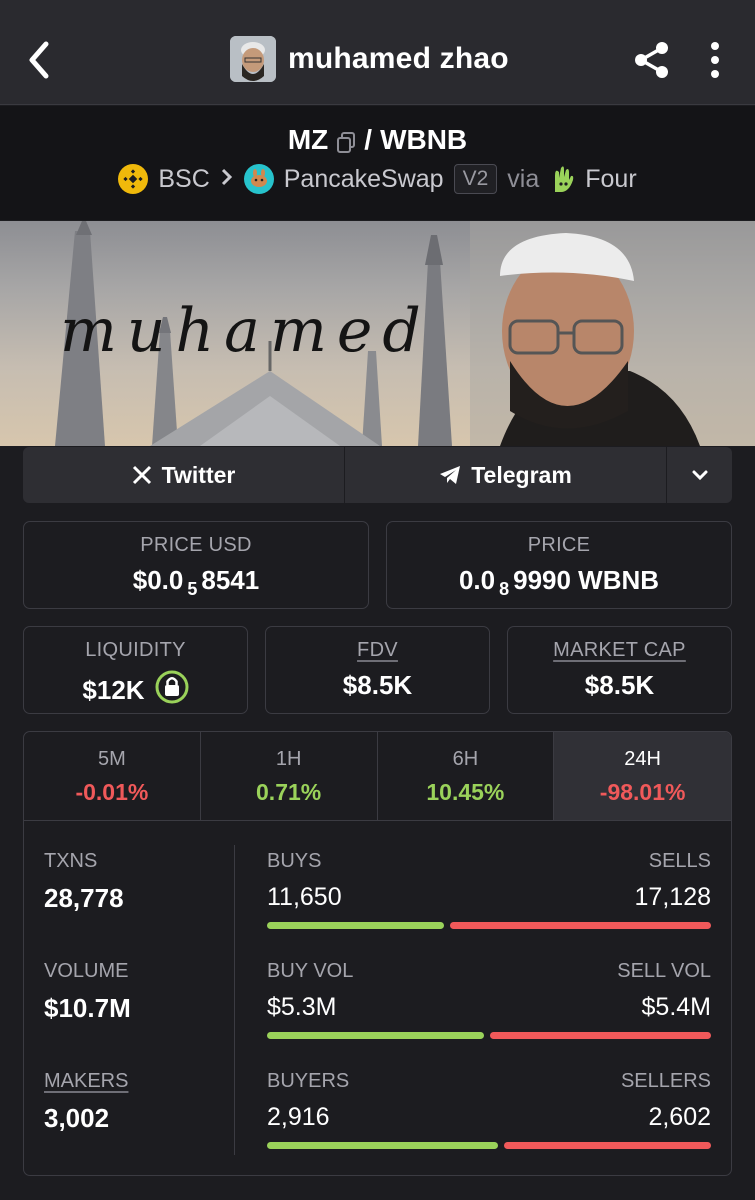 This screenshot has height=1200, width=755. What do you see at coordinates (346, 141) in the screenshot?
I see `copy-icon` at bounding box center [346, 141].